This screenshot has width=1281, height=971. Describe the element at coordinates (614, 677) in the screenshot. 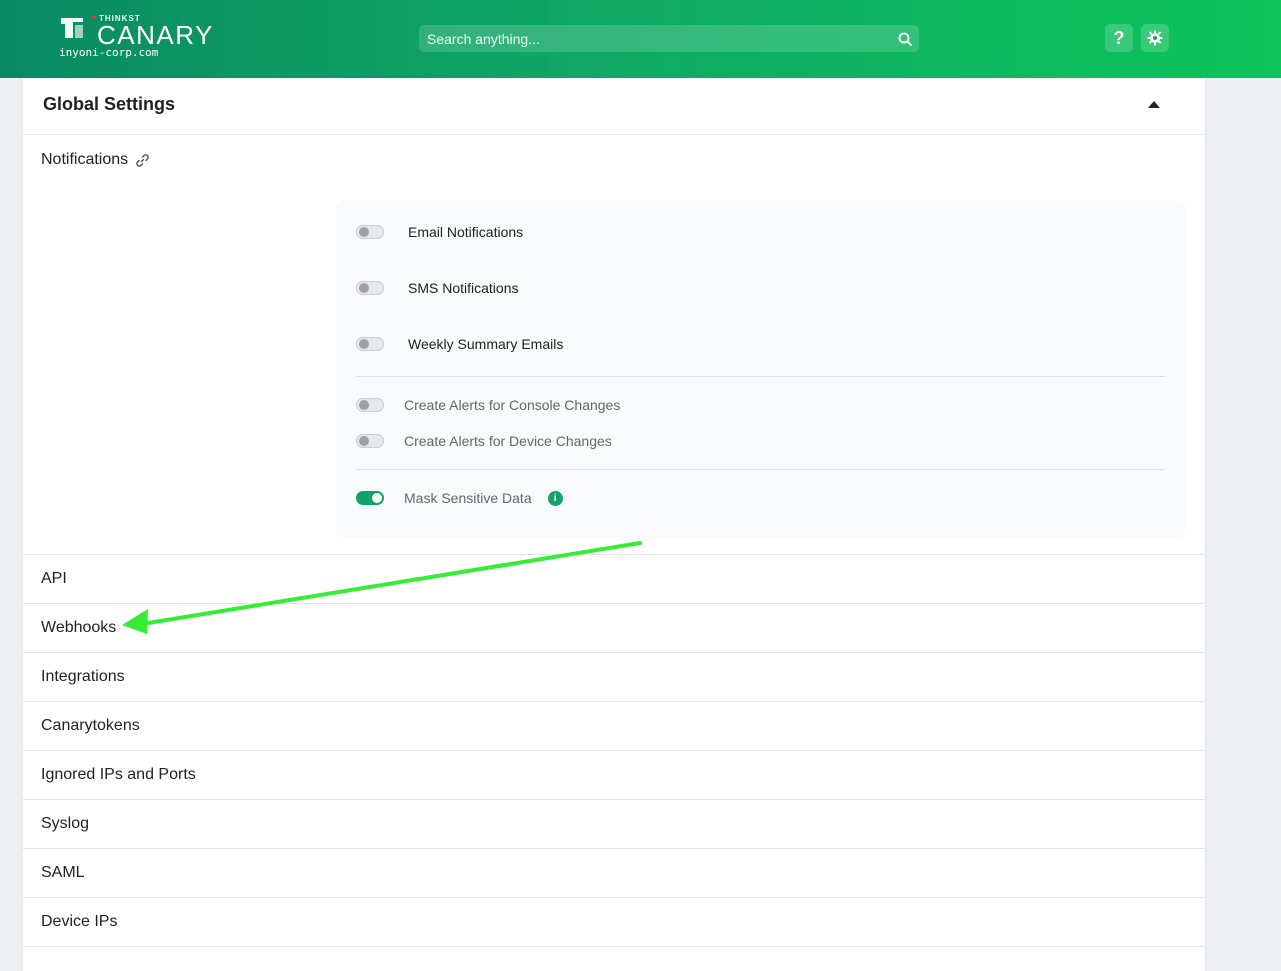

I see `section-integrations: Integrations` at that location.